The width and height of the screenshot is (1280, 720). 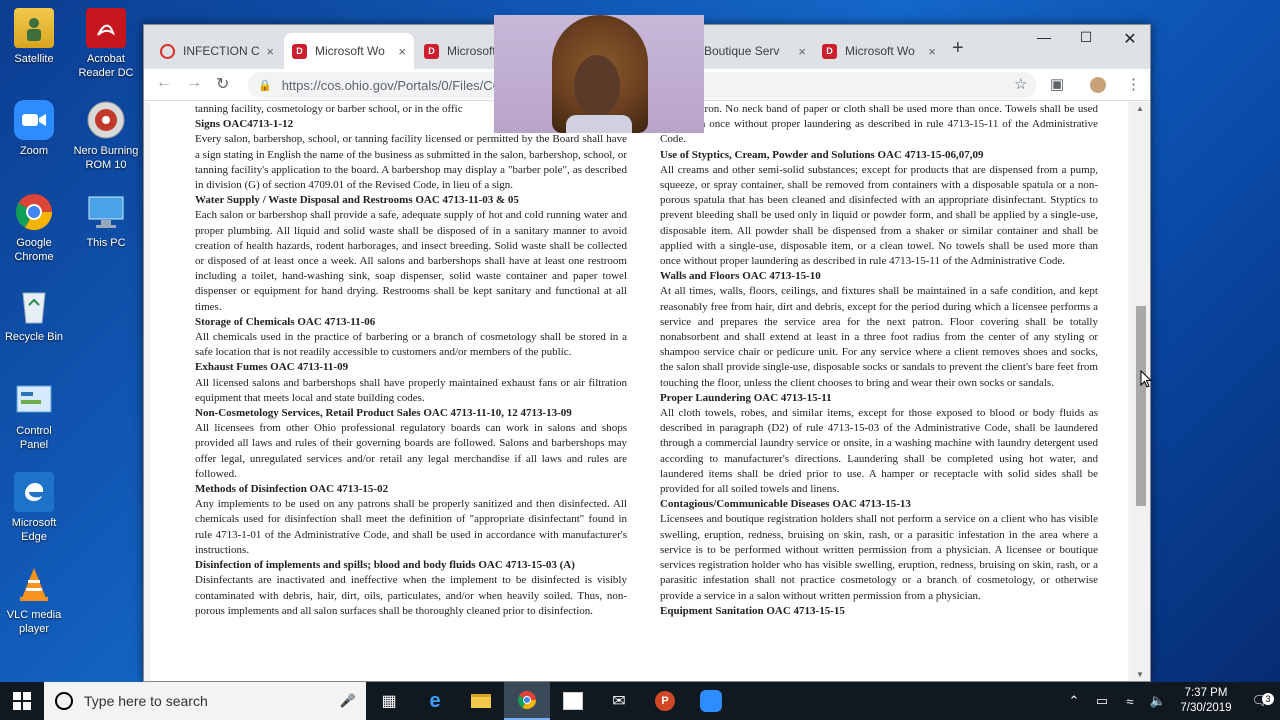 What do you see at coordinates (958, 48) in the screenshot?
I see `new-tab-button: +` at bounding box center [958, 48].